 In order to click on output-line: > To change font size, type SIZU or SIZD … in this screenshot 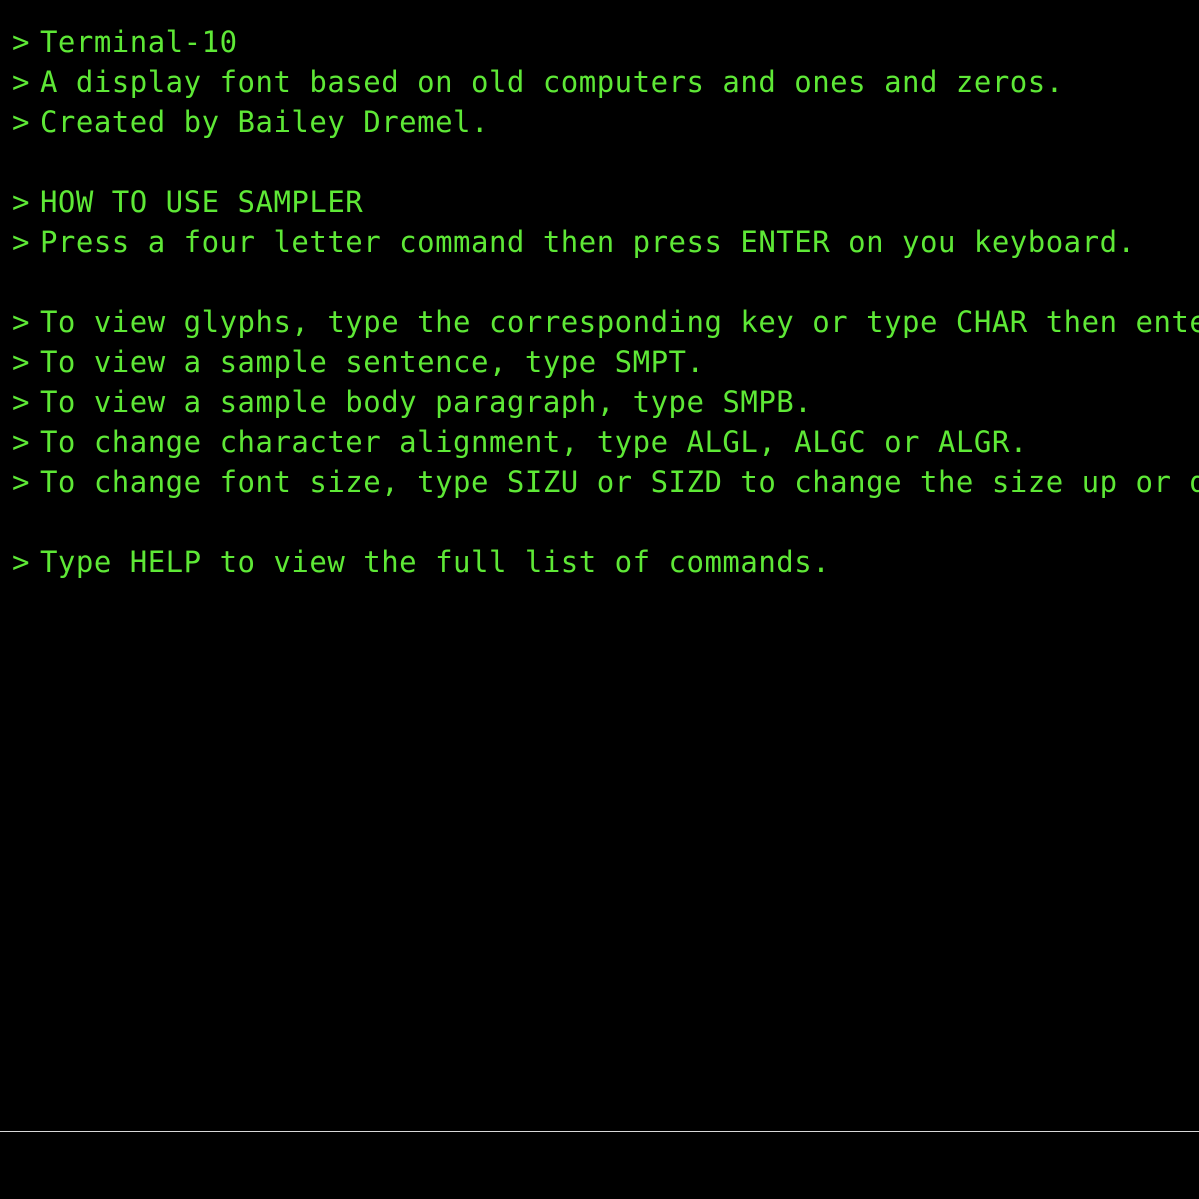, I will do `click(605, 482)`.